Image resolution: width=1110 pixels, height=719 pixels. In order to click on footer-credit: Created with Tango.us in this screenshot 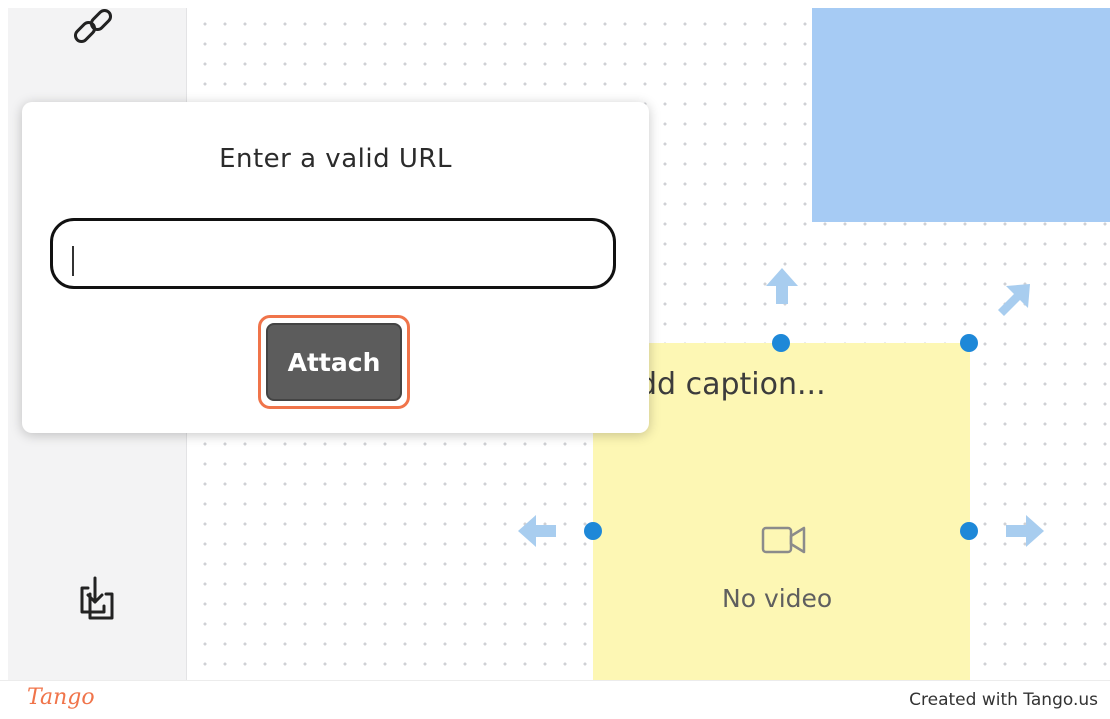, I will do `click(1003, 700)`.